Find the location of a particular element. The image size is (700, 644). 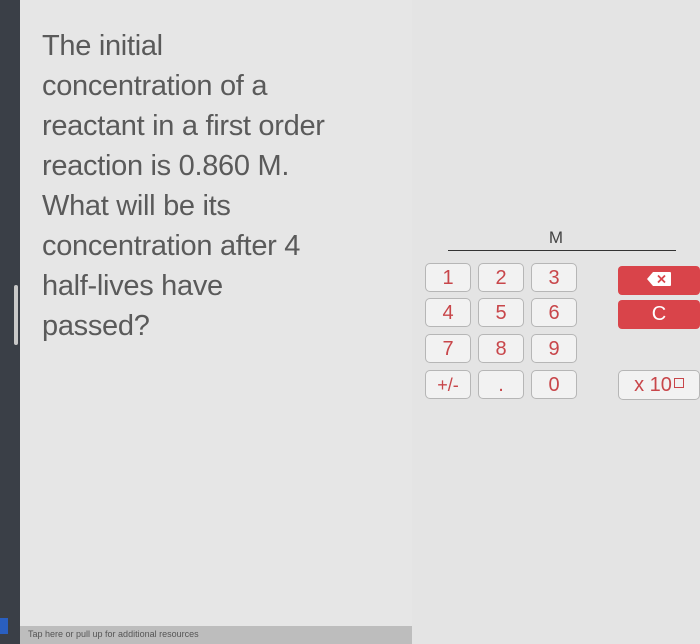

backspace-button is located at coordinates (659, 280).